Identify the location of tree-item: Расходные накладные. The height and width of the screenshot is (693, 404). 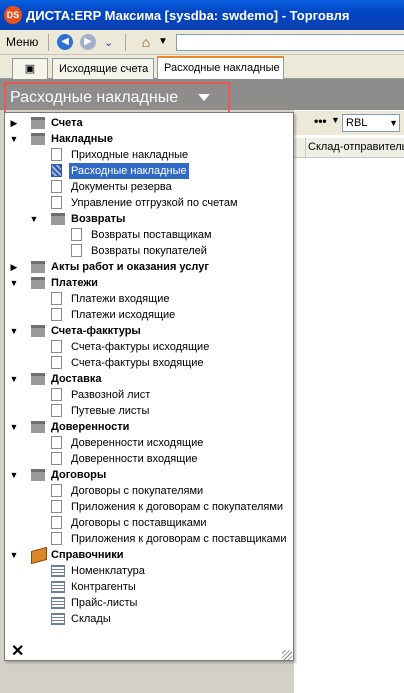
(149, 171).